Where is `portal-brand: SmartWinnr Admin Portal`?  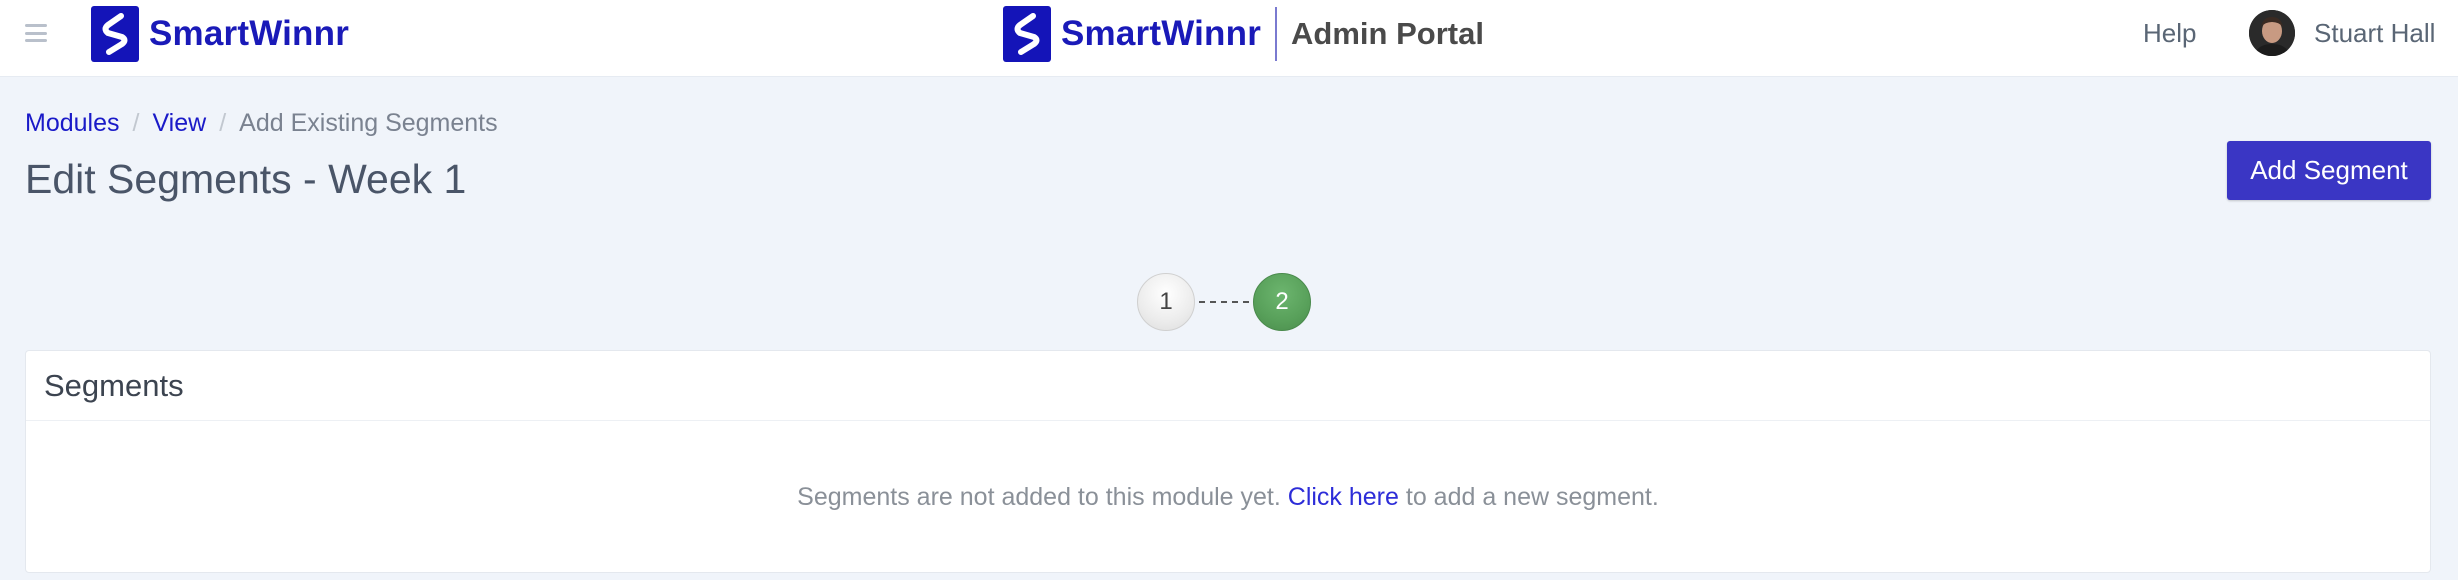 portal-brand: SmartWinnr Admin Portal is located at coordinates (1243, 34).